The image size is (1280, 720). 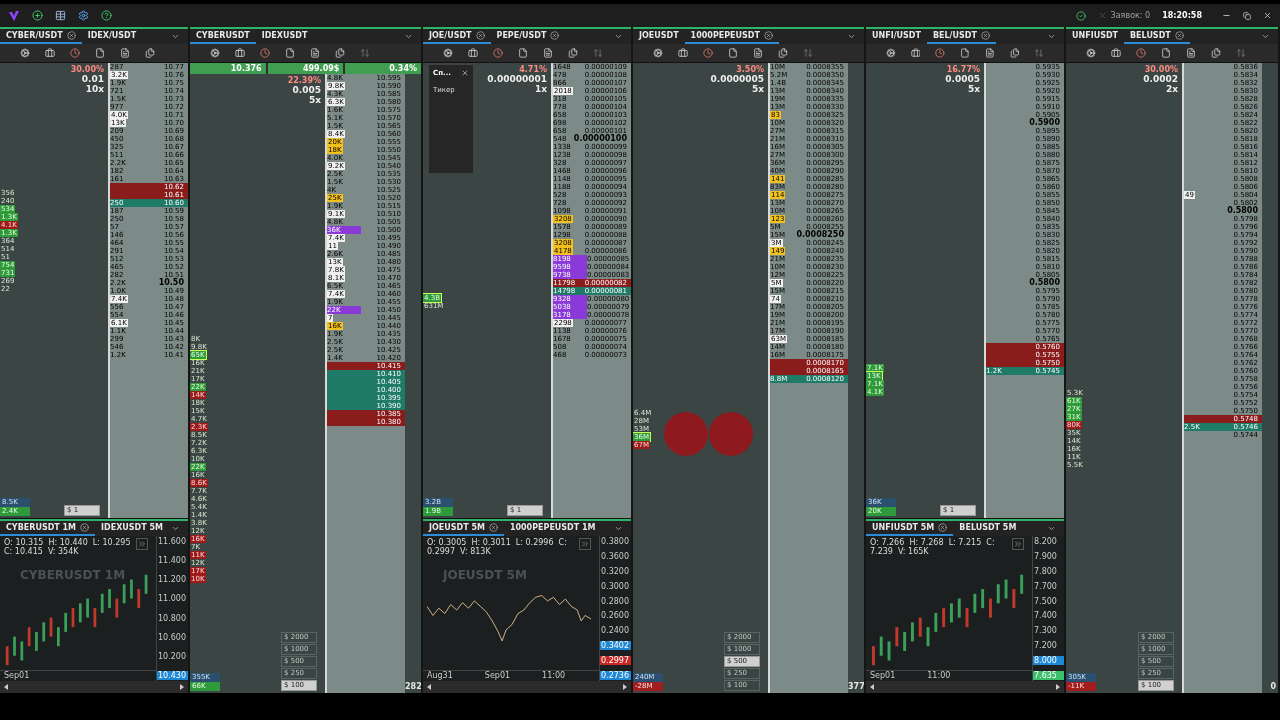 What do you see at coordinates (1044, 123) in the screenshot?
I see `price-cell-text: 0.5900` at bounding box center [1044, 123].